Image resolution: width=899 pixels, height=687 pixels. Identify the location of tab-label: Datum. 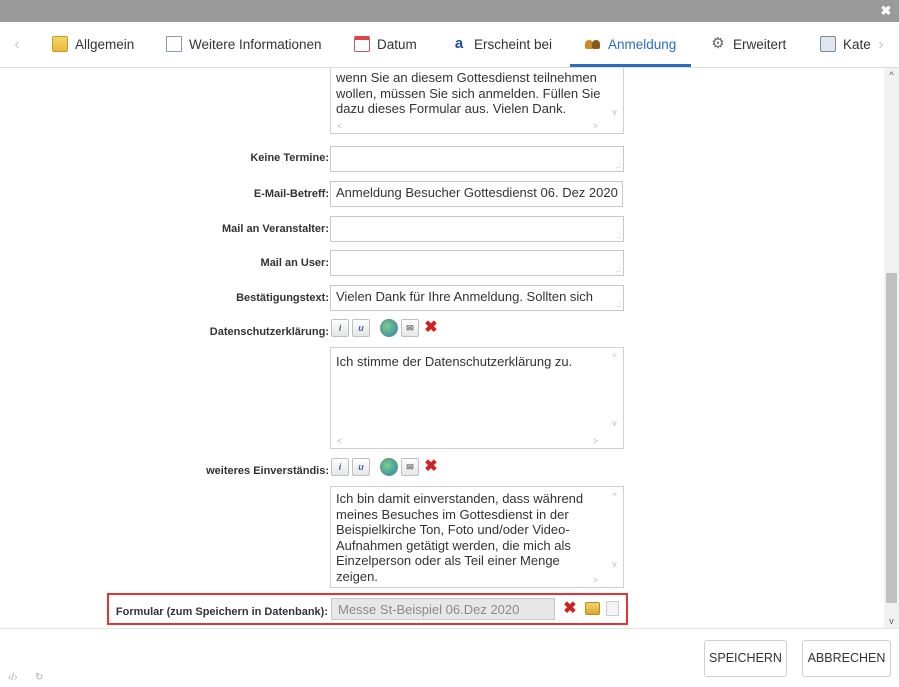
(397, 44).